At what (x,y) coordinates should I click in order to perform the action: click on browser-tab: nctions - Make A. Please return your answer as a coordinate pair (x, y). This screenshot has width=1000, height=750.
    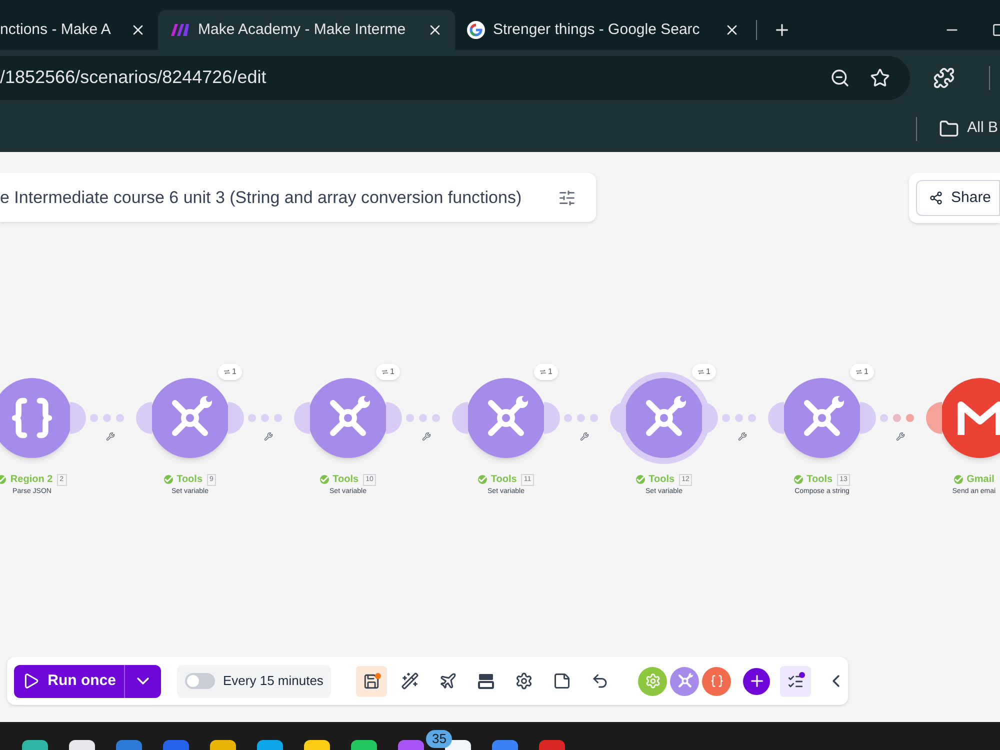
    Looking at the image, I should click on (79, 30).